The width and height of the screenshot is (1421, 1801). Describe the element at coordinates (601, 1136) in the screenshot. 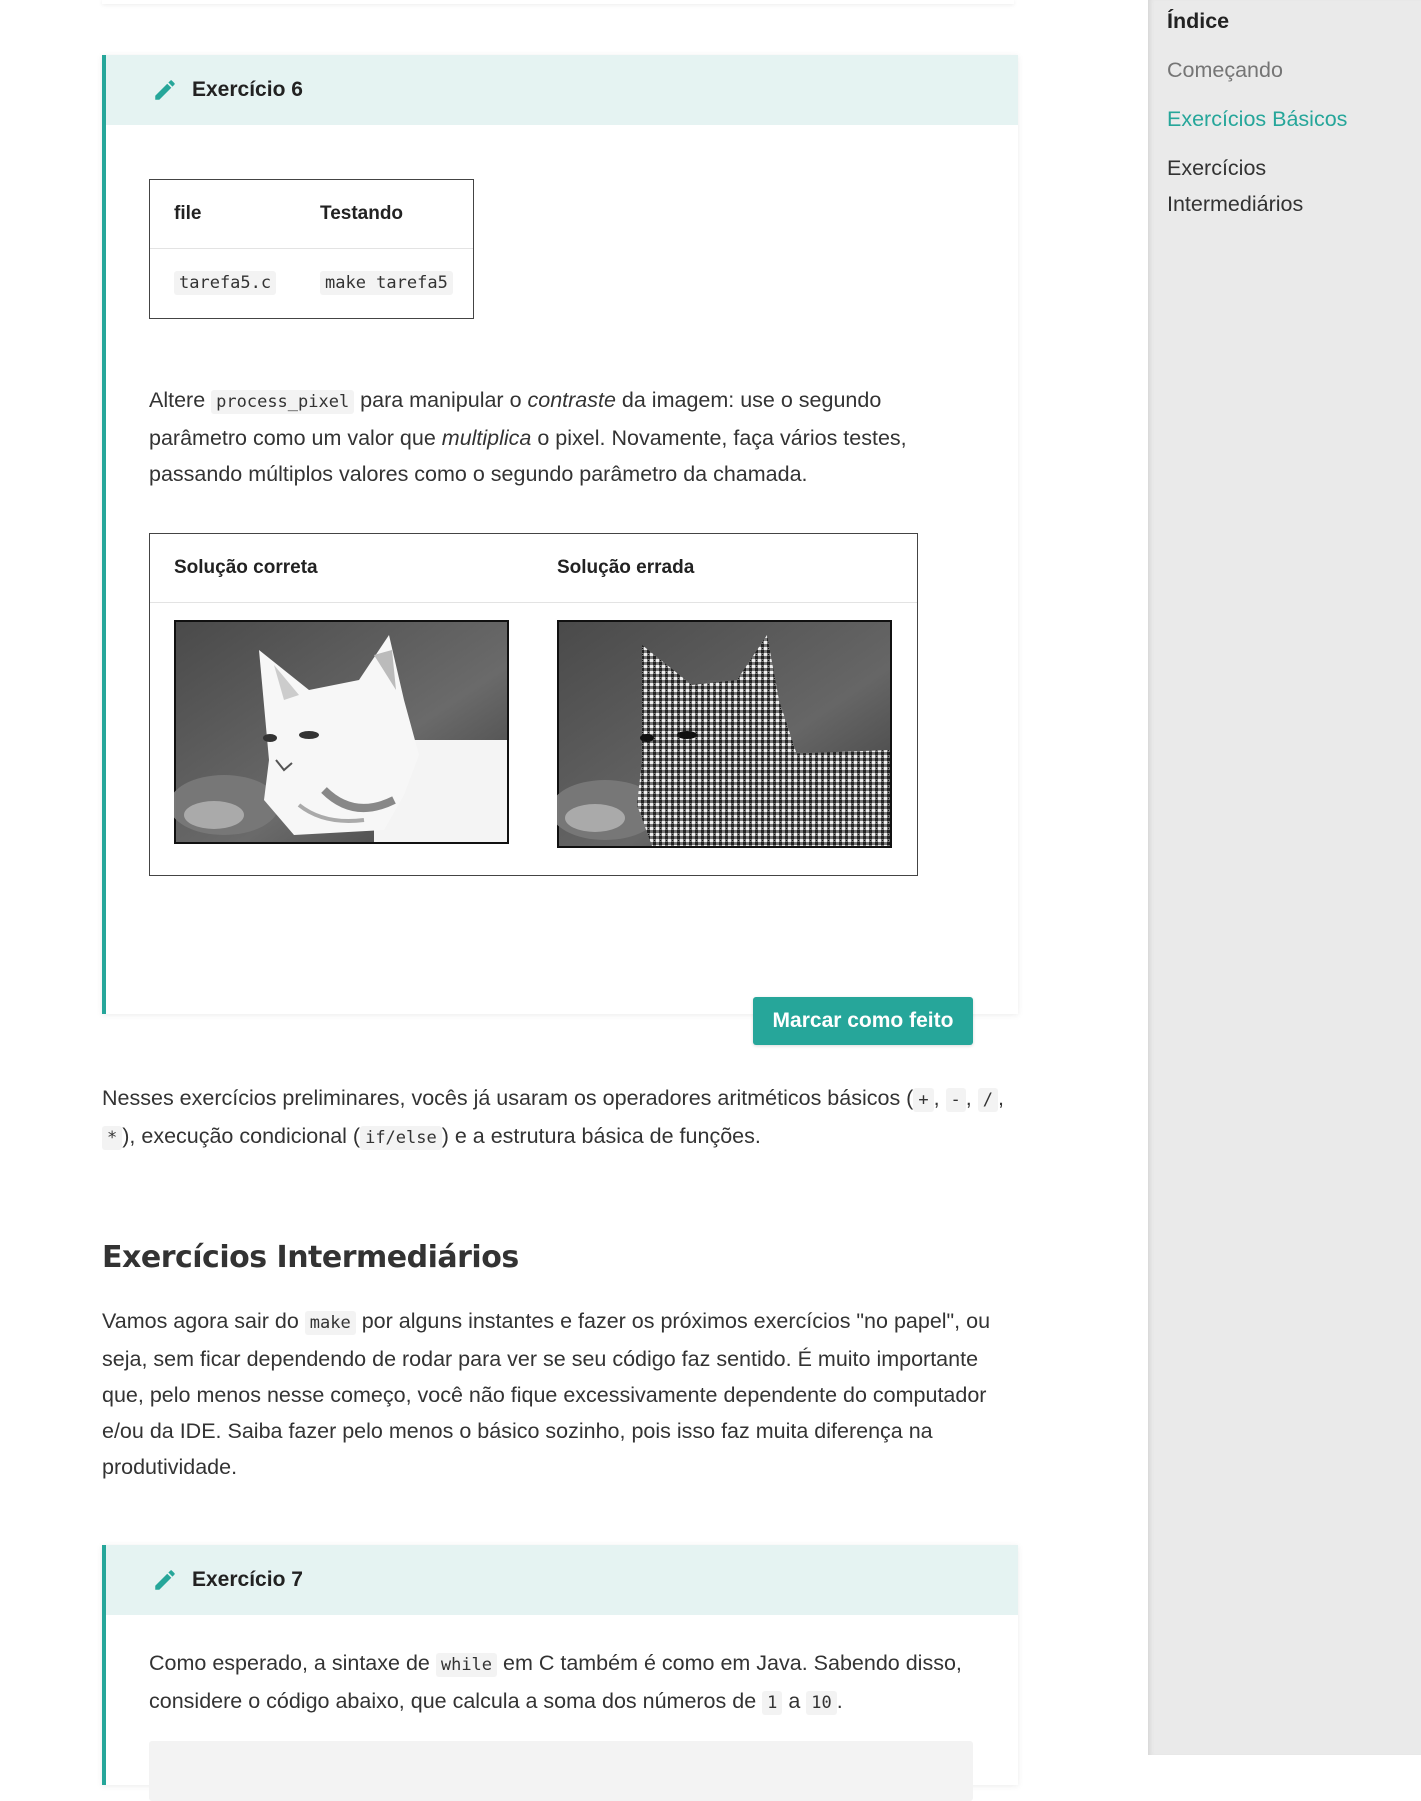

I see `text: ) e a estrutura básica de funções.` at that location.